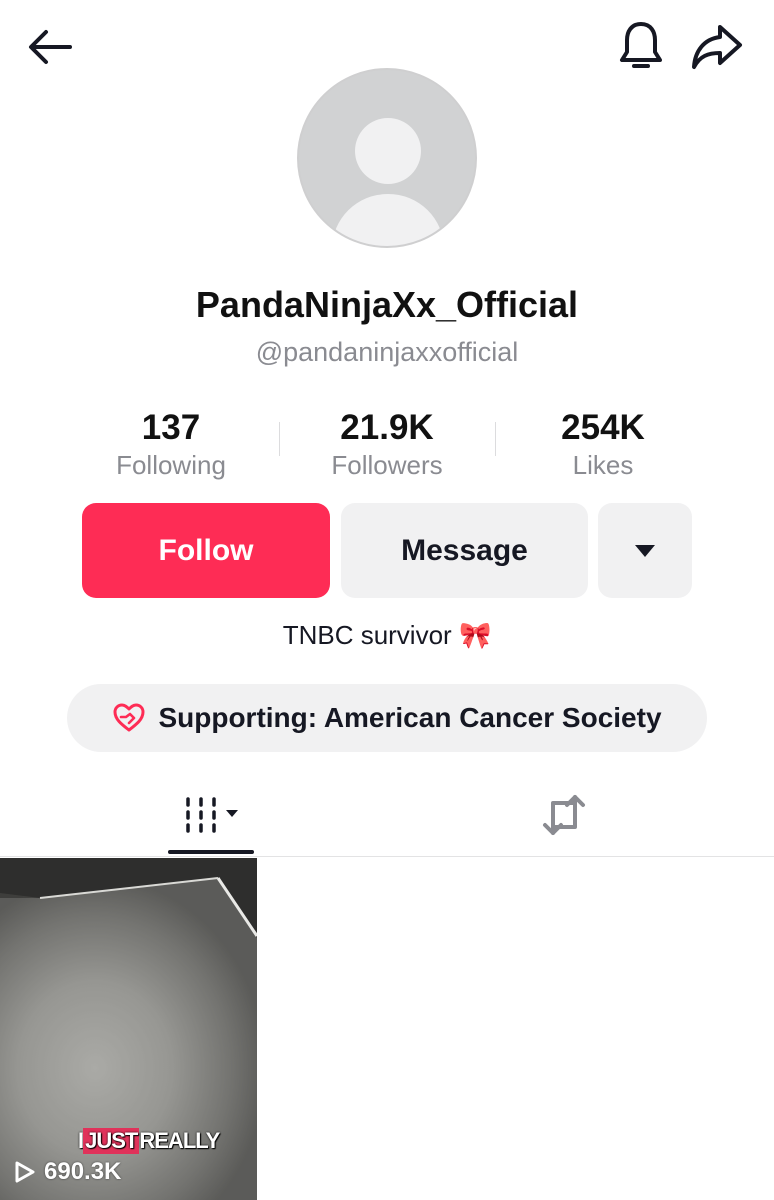 Image resolution: width=774 pixels, height=1200 pixels. I want to click on share-icon, so click(717, 47).